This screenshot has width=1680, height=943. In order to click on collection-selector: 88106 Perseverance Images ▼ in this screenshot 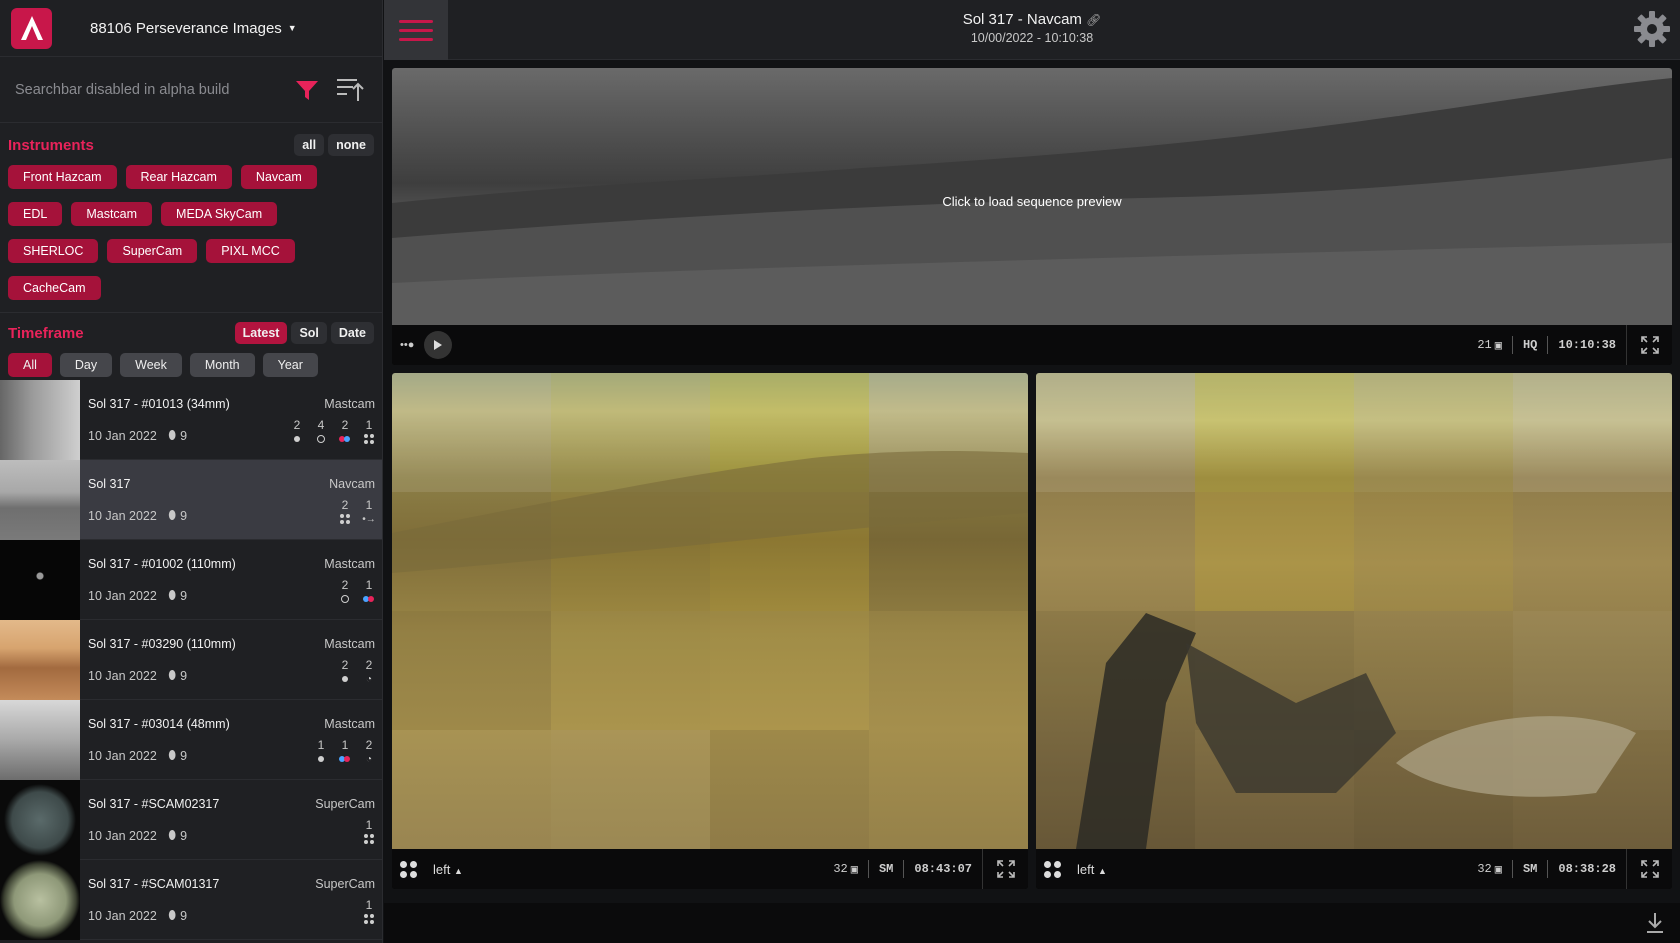, I will do `click(193, 28)`.